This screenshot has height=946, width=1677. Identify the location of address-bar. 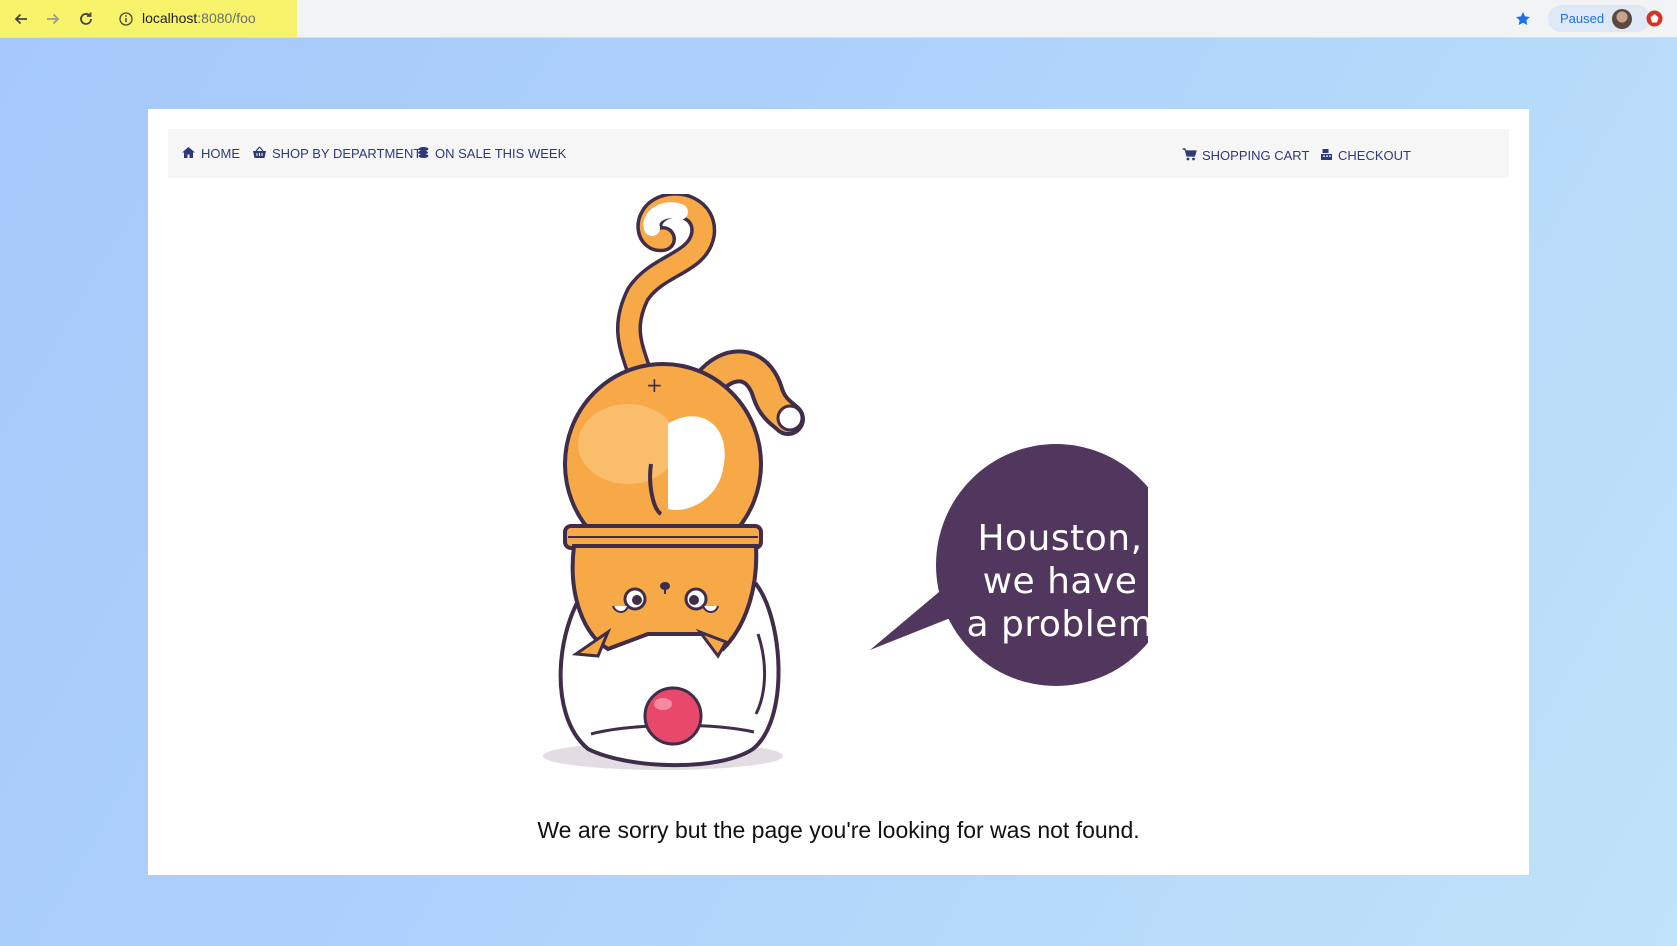
(820, 18).